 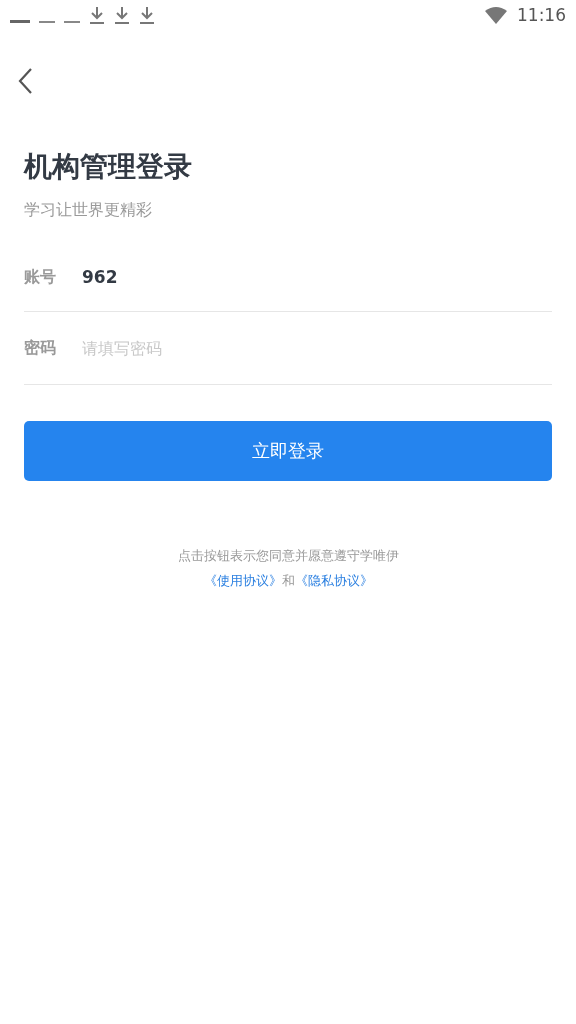 What do you see at coordinates (541, 15) in the screenshot?
I see `status-time: 11:16` at bounding box center [541, 15].